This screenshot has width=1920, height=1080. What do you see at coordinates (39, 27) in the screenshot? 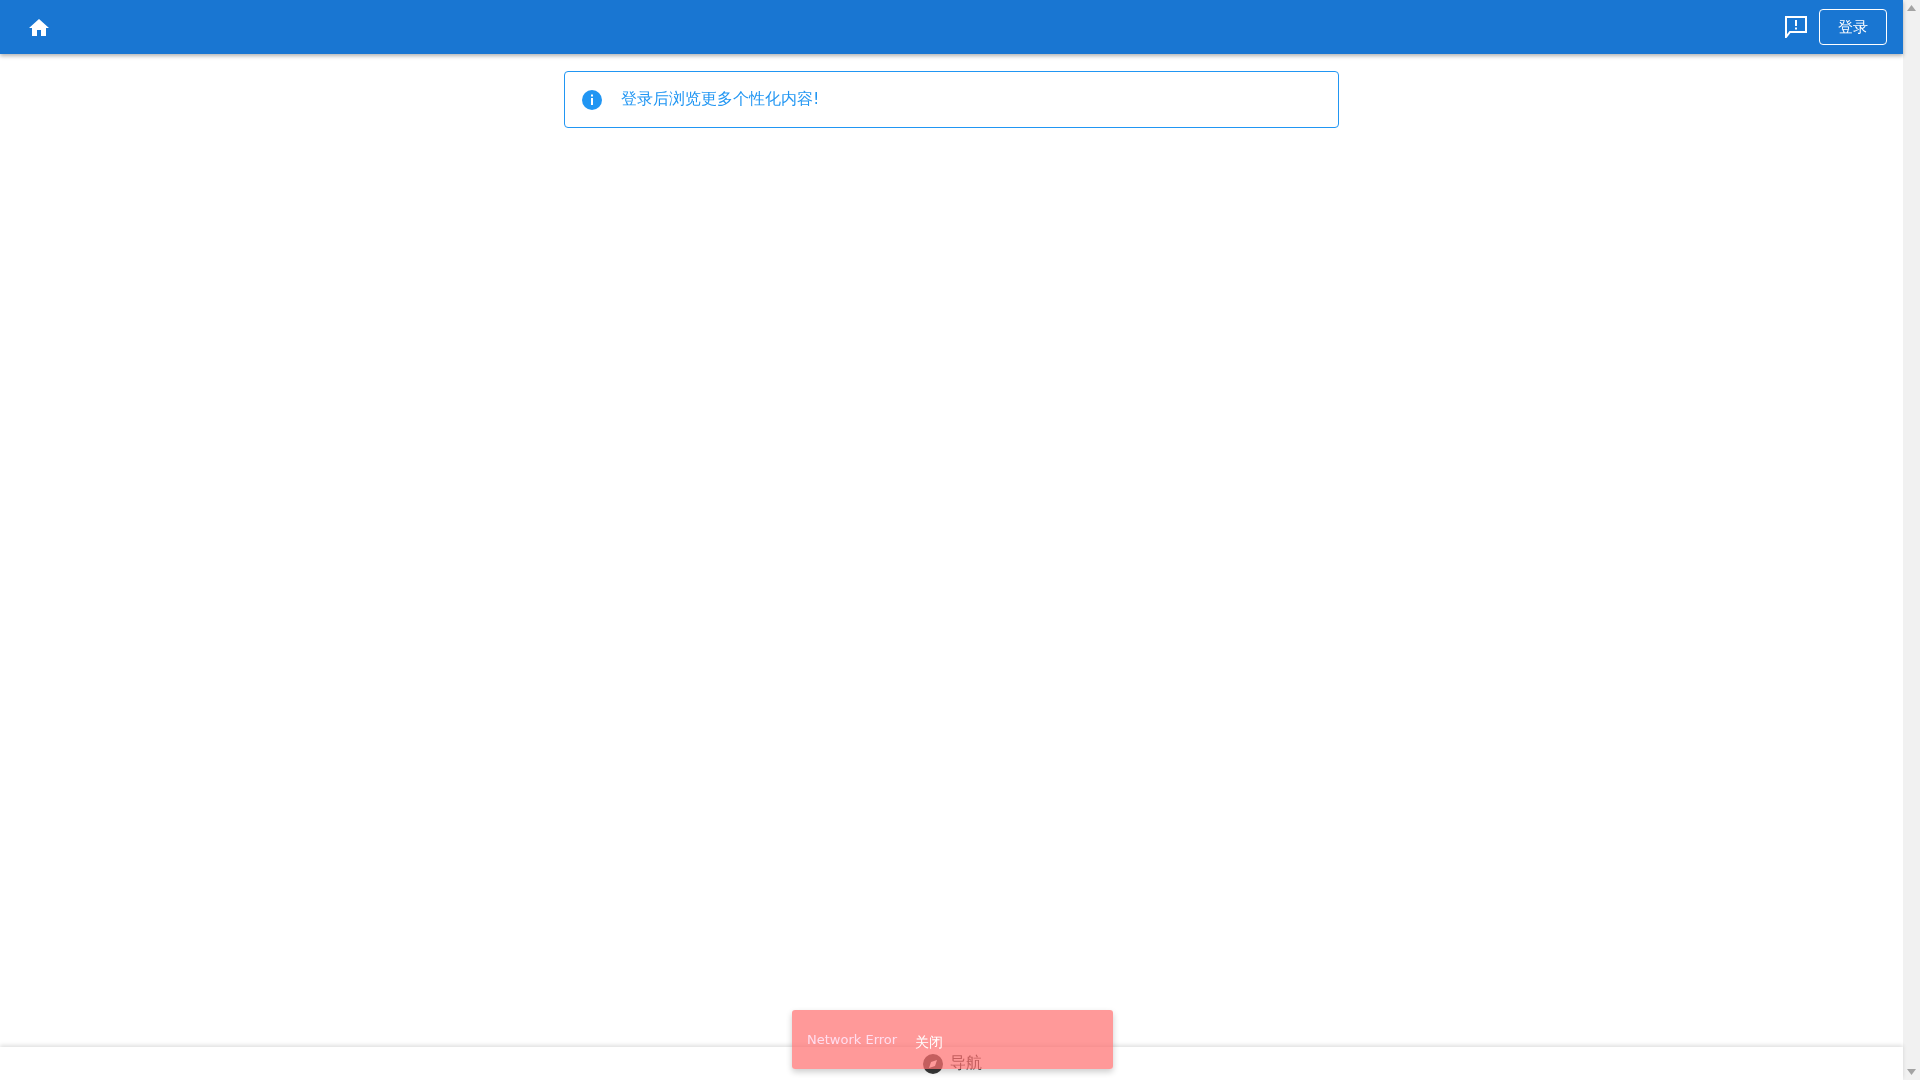
I see `home-icon` at bounding box center [39, 27].